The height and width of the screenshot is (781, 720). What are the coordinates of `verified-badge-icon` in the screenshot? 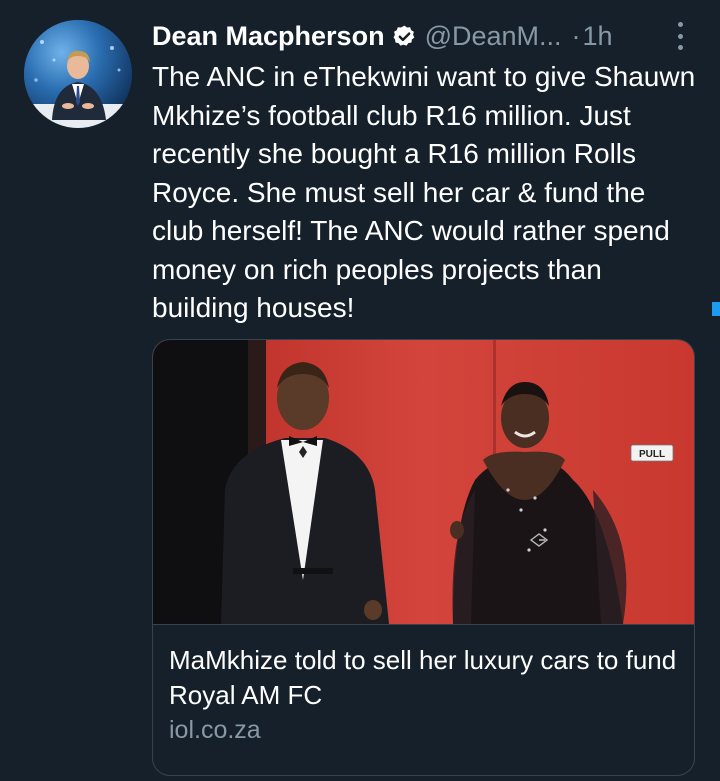 It's located at (404, 36).